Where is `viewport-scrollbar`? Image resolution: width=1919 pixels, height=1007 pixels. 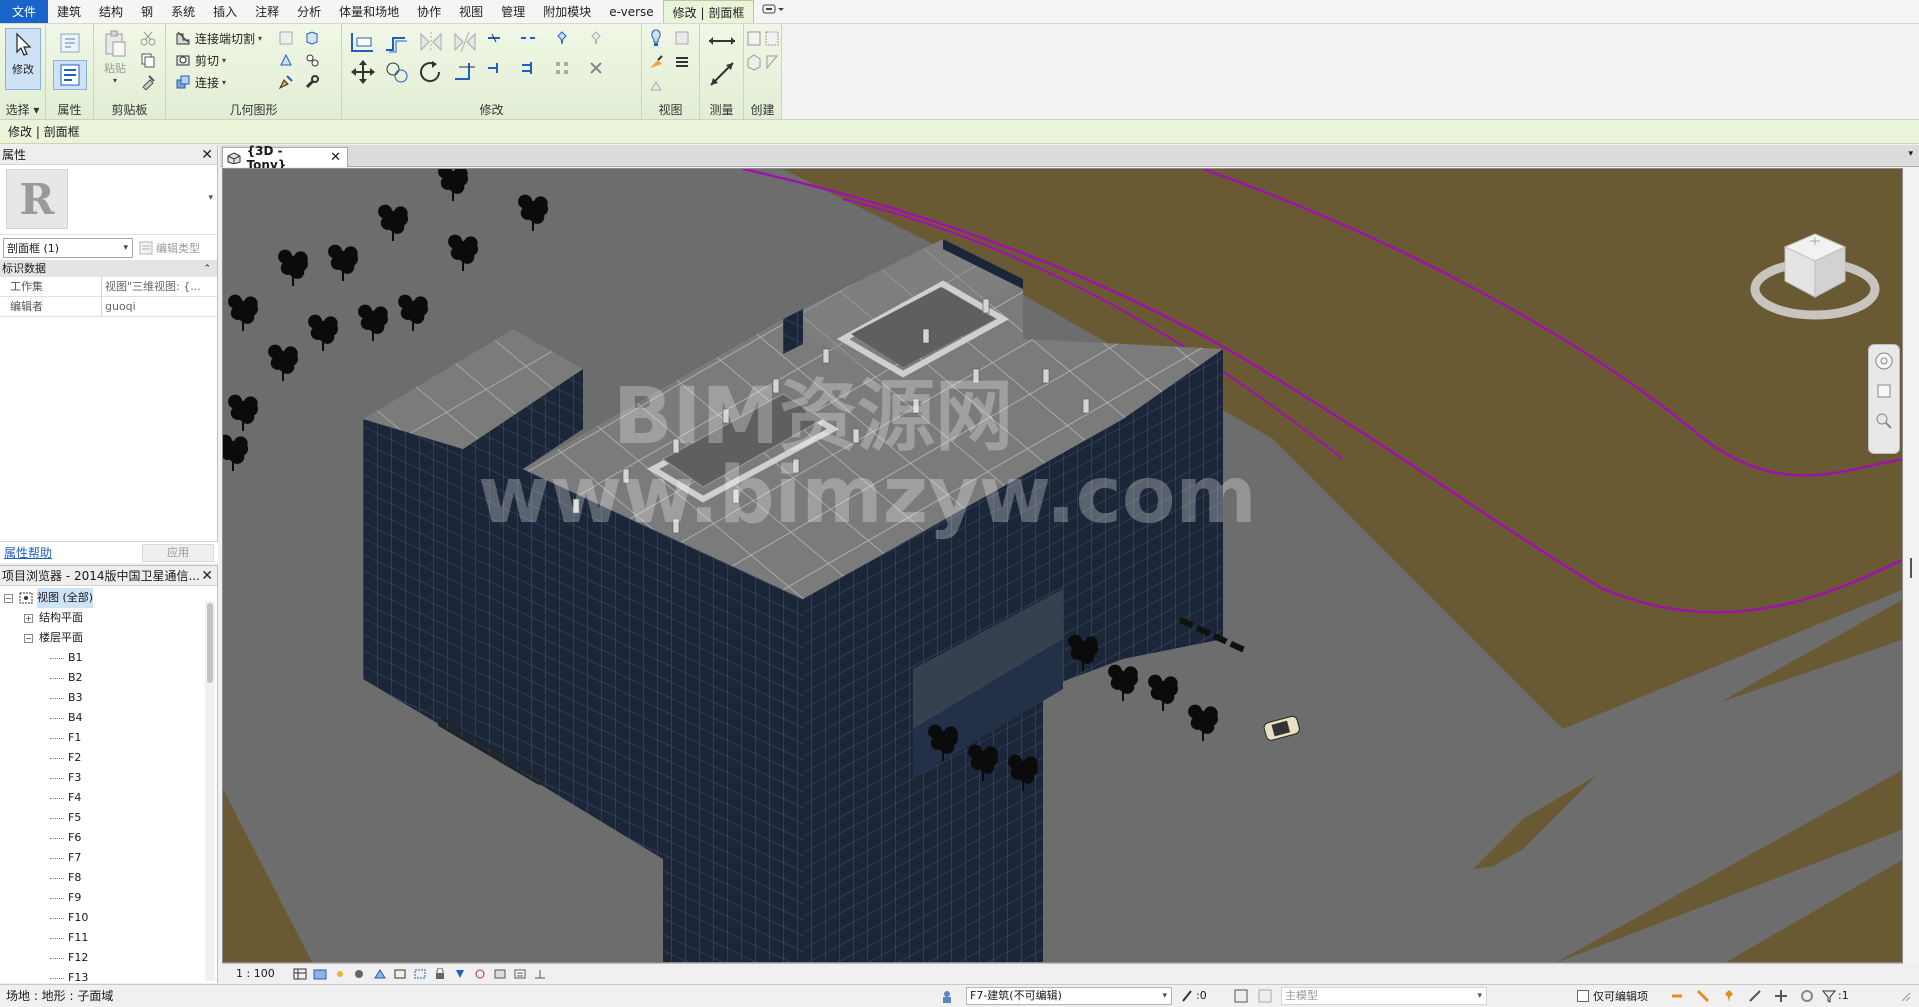 viewport-scrollbar is located at coordinates (1911, 565).